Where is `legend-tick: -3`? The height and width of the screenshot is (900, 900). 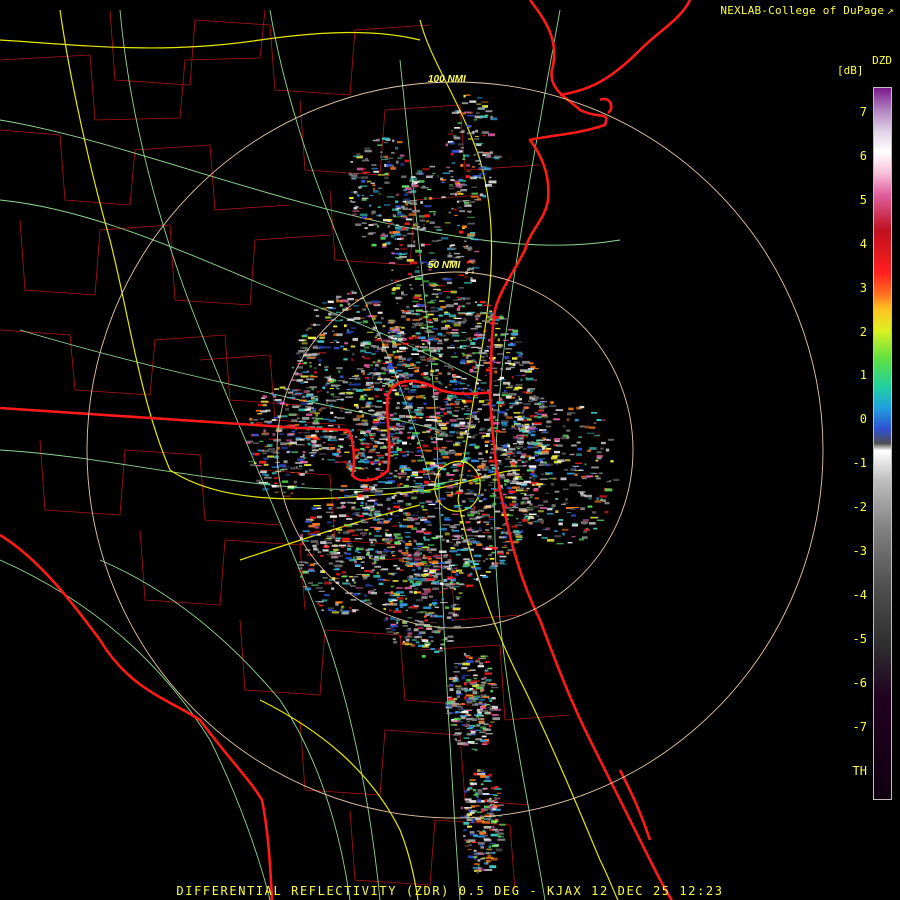 legend-tick: -3 is located at coordinates (859, 551).